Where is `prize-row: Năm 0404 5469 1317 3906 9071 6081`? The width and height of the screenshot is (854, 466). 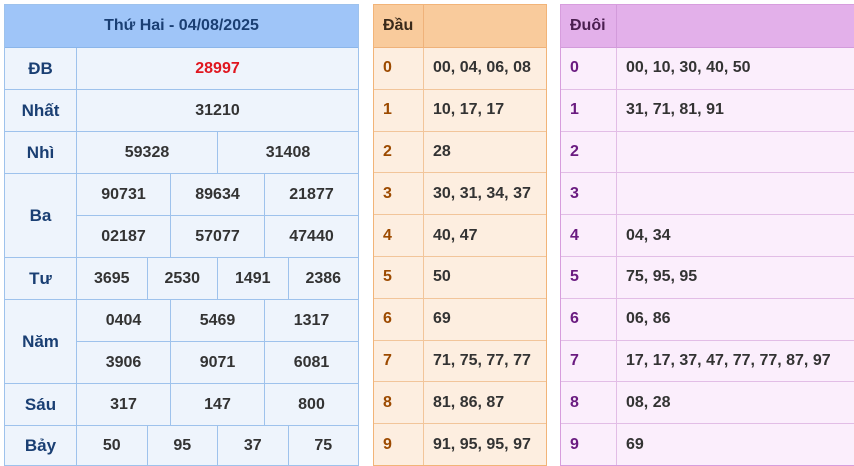
prize-row: Năm 0404 5469 1317 3906 9071 6081 is located at coordinates (181, 342).